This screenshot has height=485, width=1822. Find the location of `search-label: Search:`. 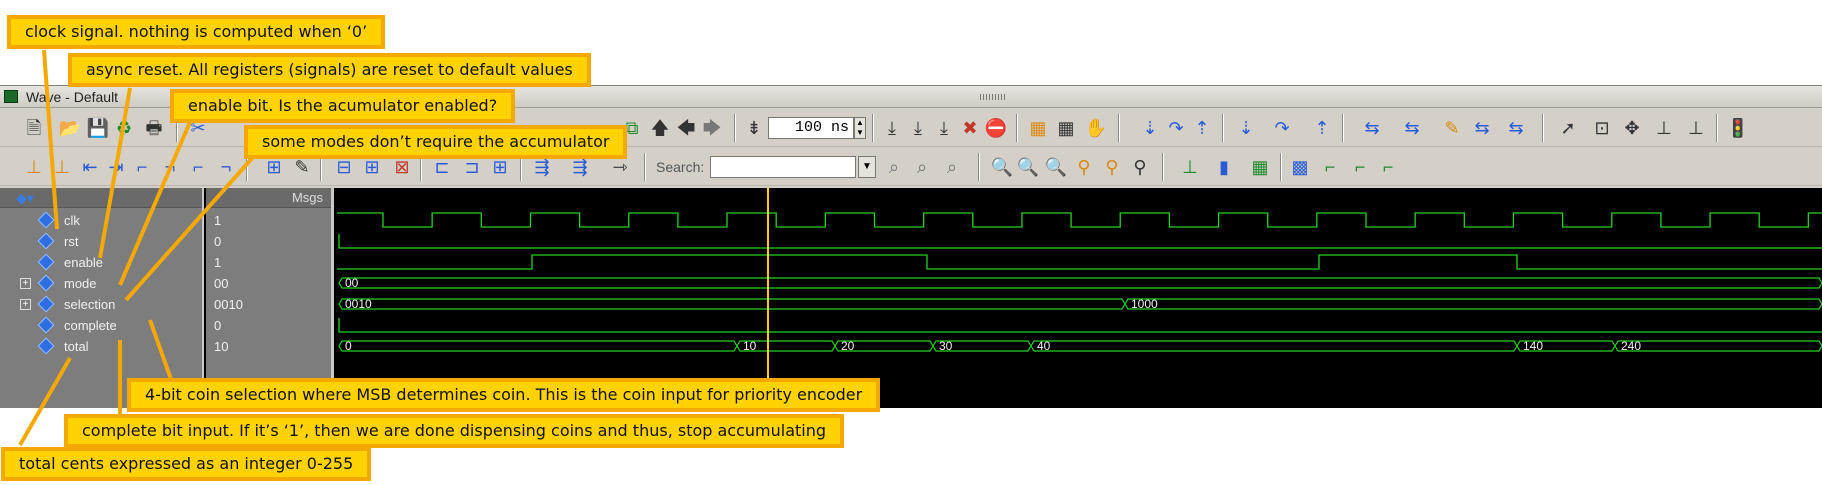

search-label: Search: is located at coordinates (680, 167).